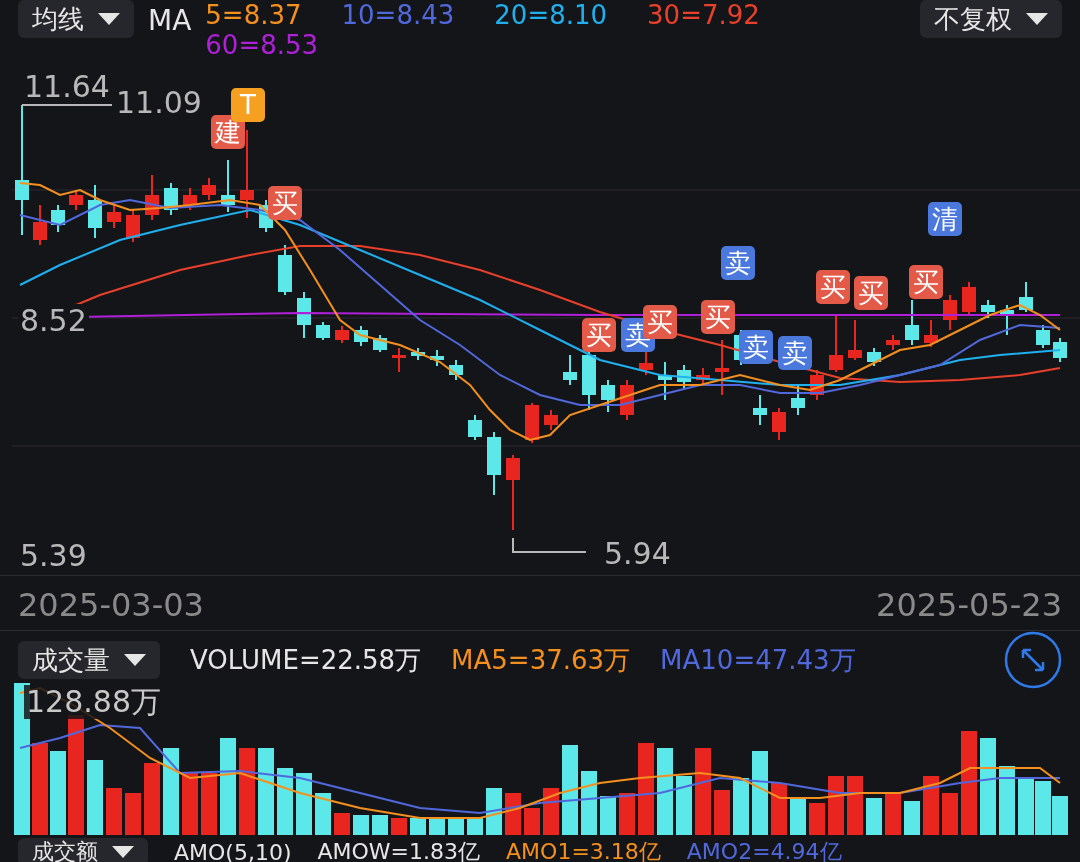 The image size is (1080, 862). Describe the element at coordinates (248, 105) in the screenshot. I see `signal-tag: T` at that location.